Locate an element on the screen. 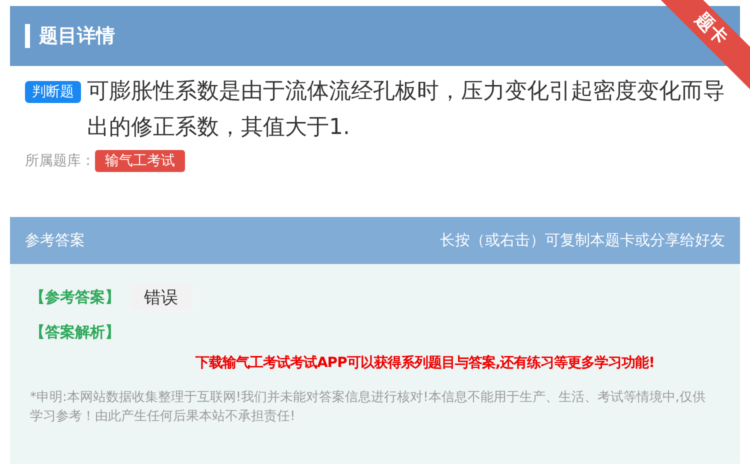 The height and width of the screenshot is (466, 750). disclaimer-text: *申明:本网站数据收集整理于互联网!我们并未能对答案信息进行核对!本信息不能用于生产、生活、考试等情境中,仅供学习参考！由此产生任何后果本站不承担责任! is located at coordinates (368, 407).